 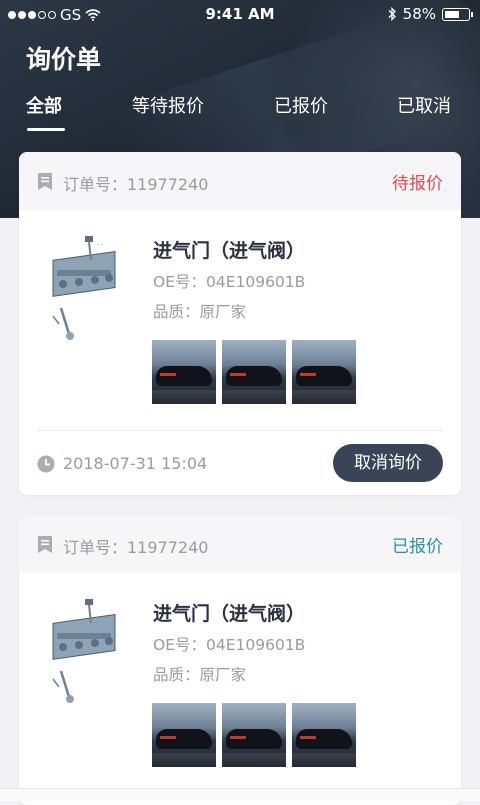 What do you see at coordinates (388, 463) in the screenshot?
I see `cancel-inquiry-button: 取消询价` at bounding box center [388, 463].